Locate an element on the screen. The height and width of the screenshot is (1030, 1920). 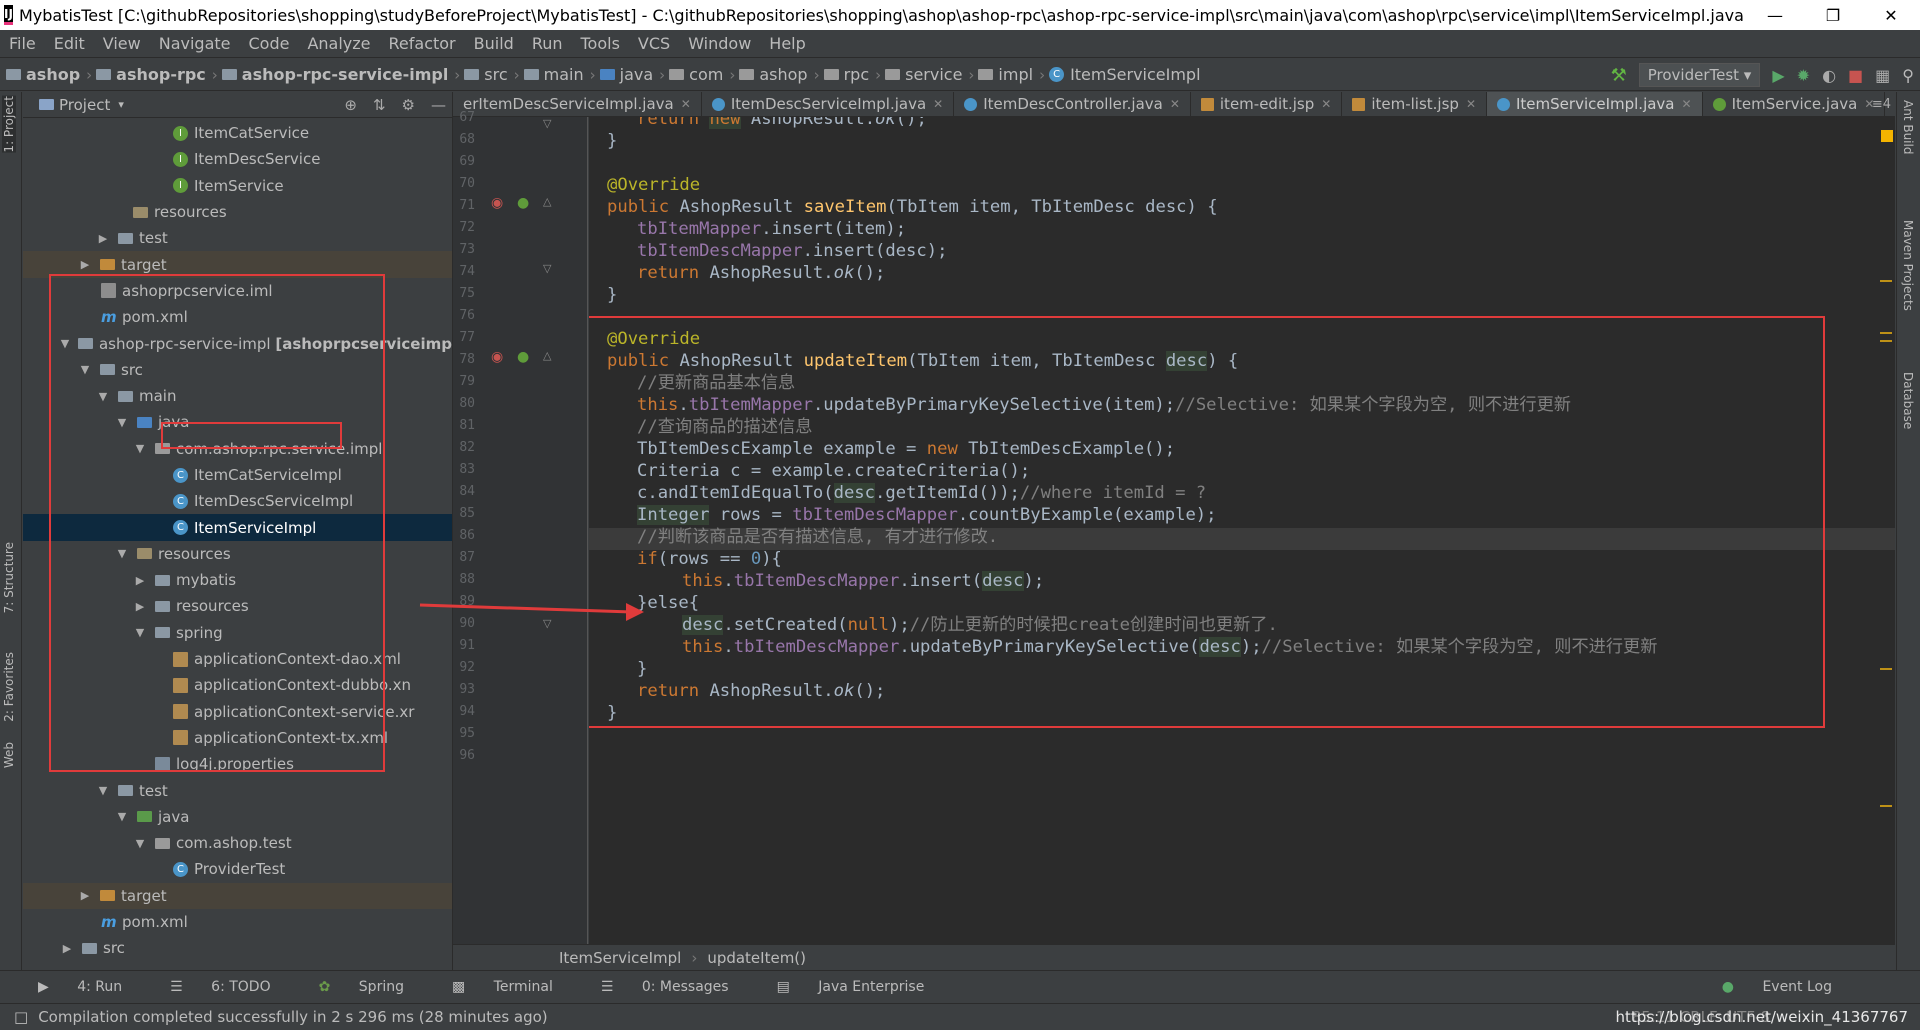
nav-crumb-service: service is located at coordinates (923, 74).